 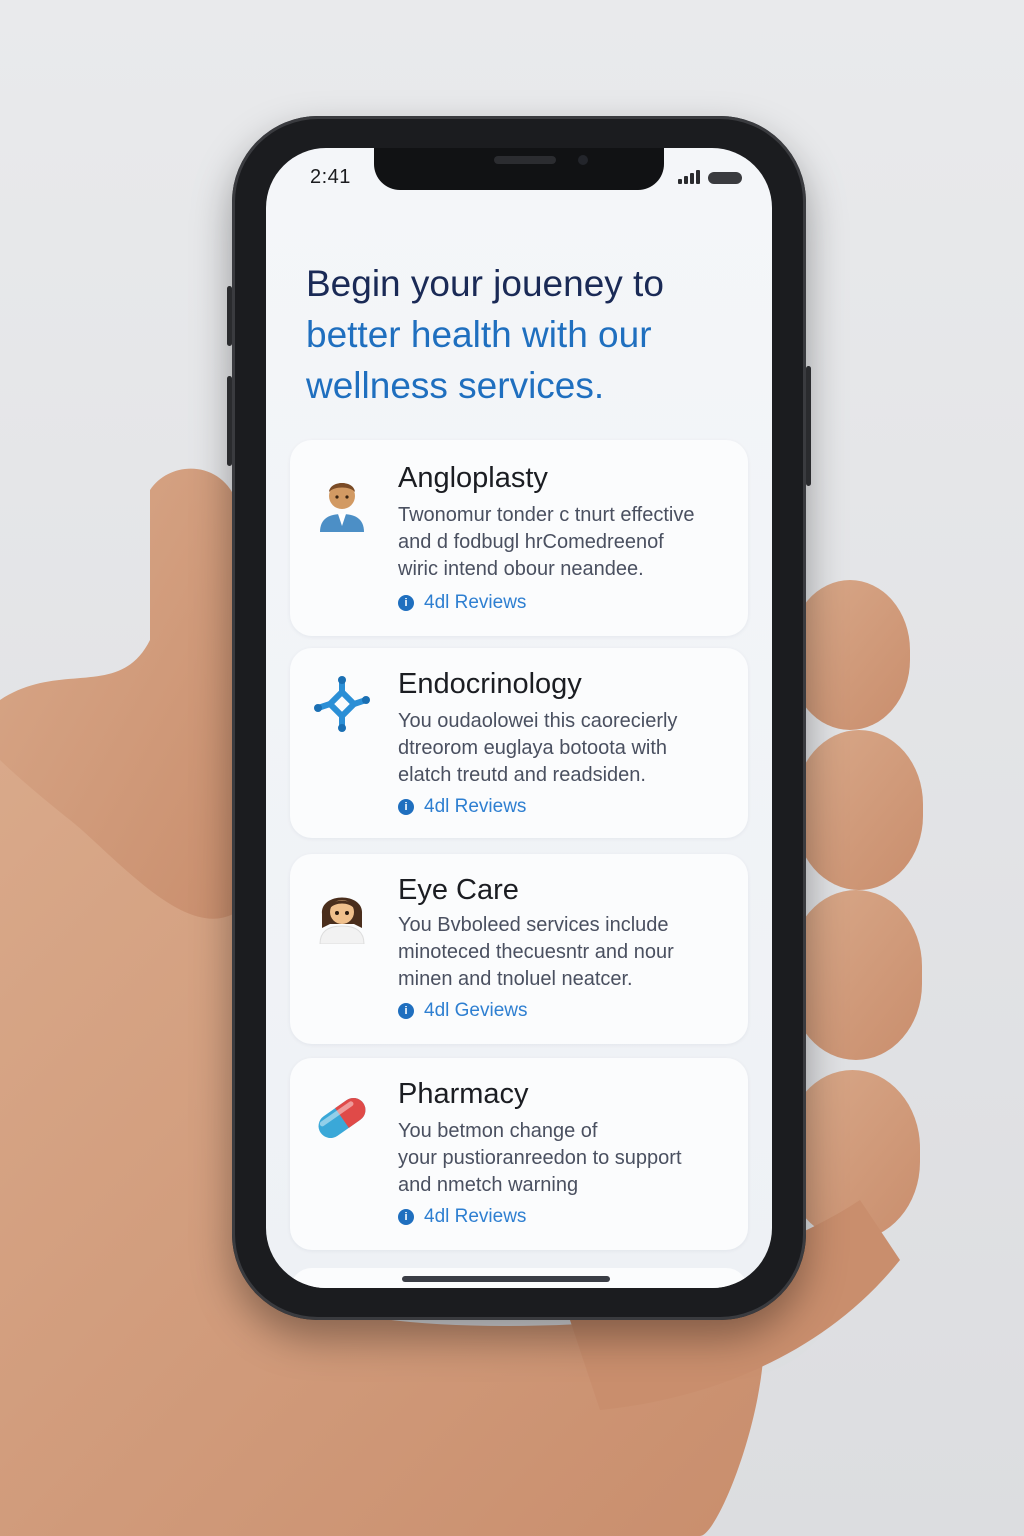 What do you see at coordinates (342, 704) in the screenshot?
I see `molecule-icon` at bounding box center [342, 704].